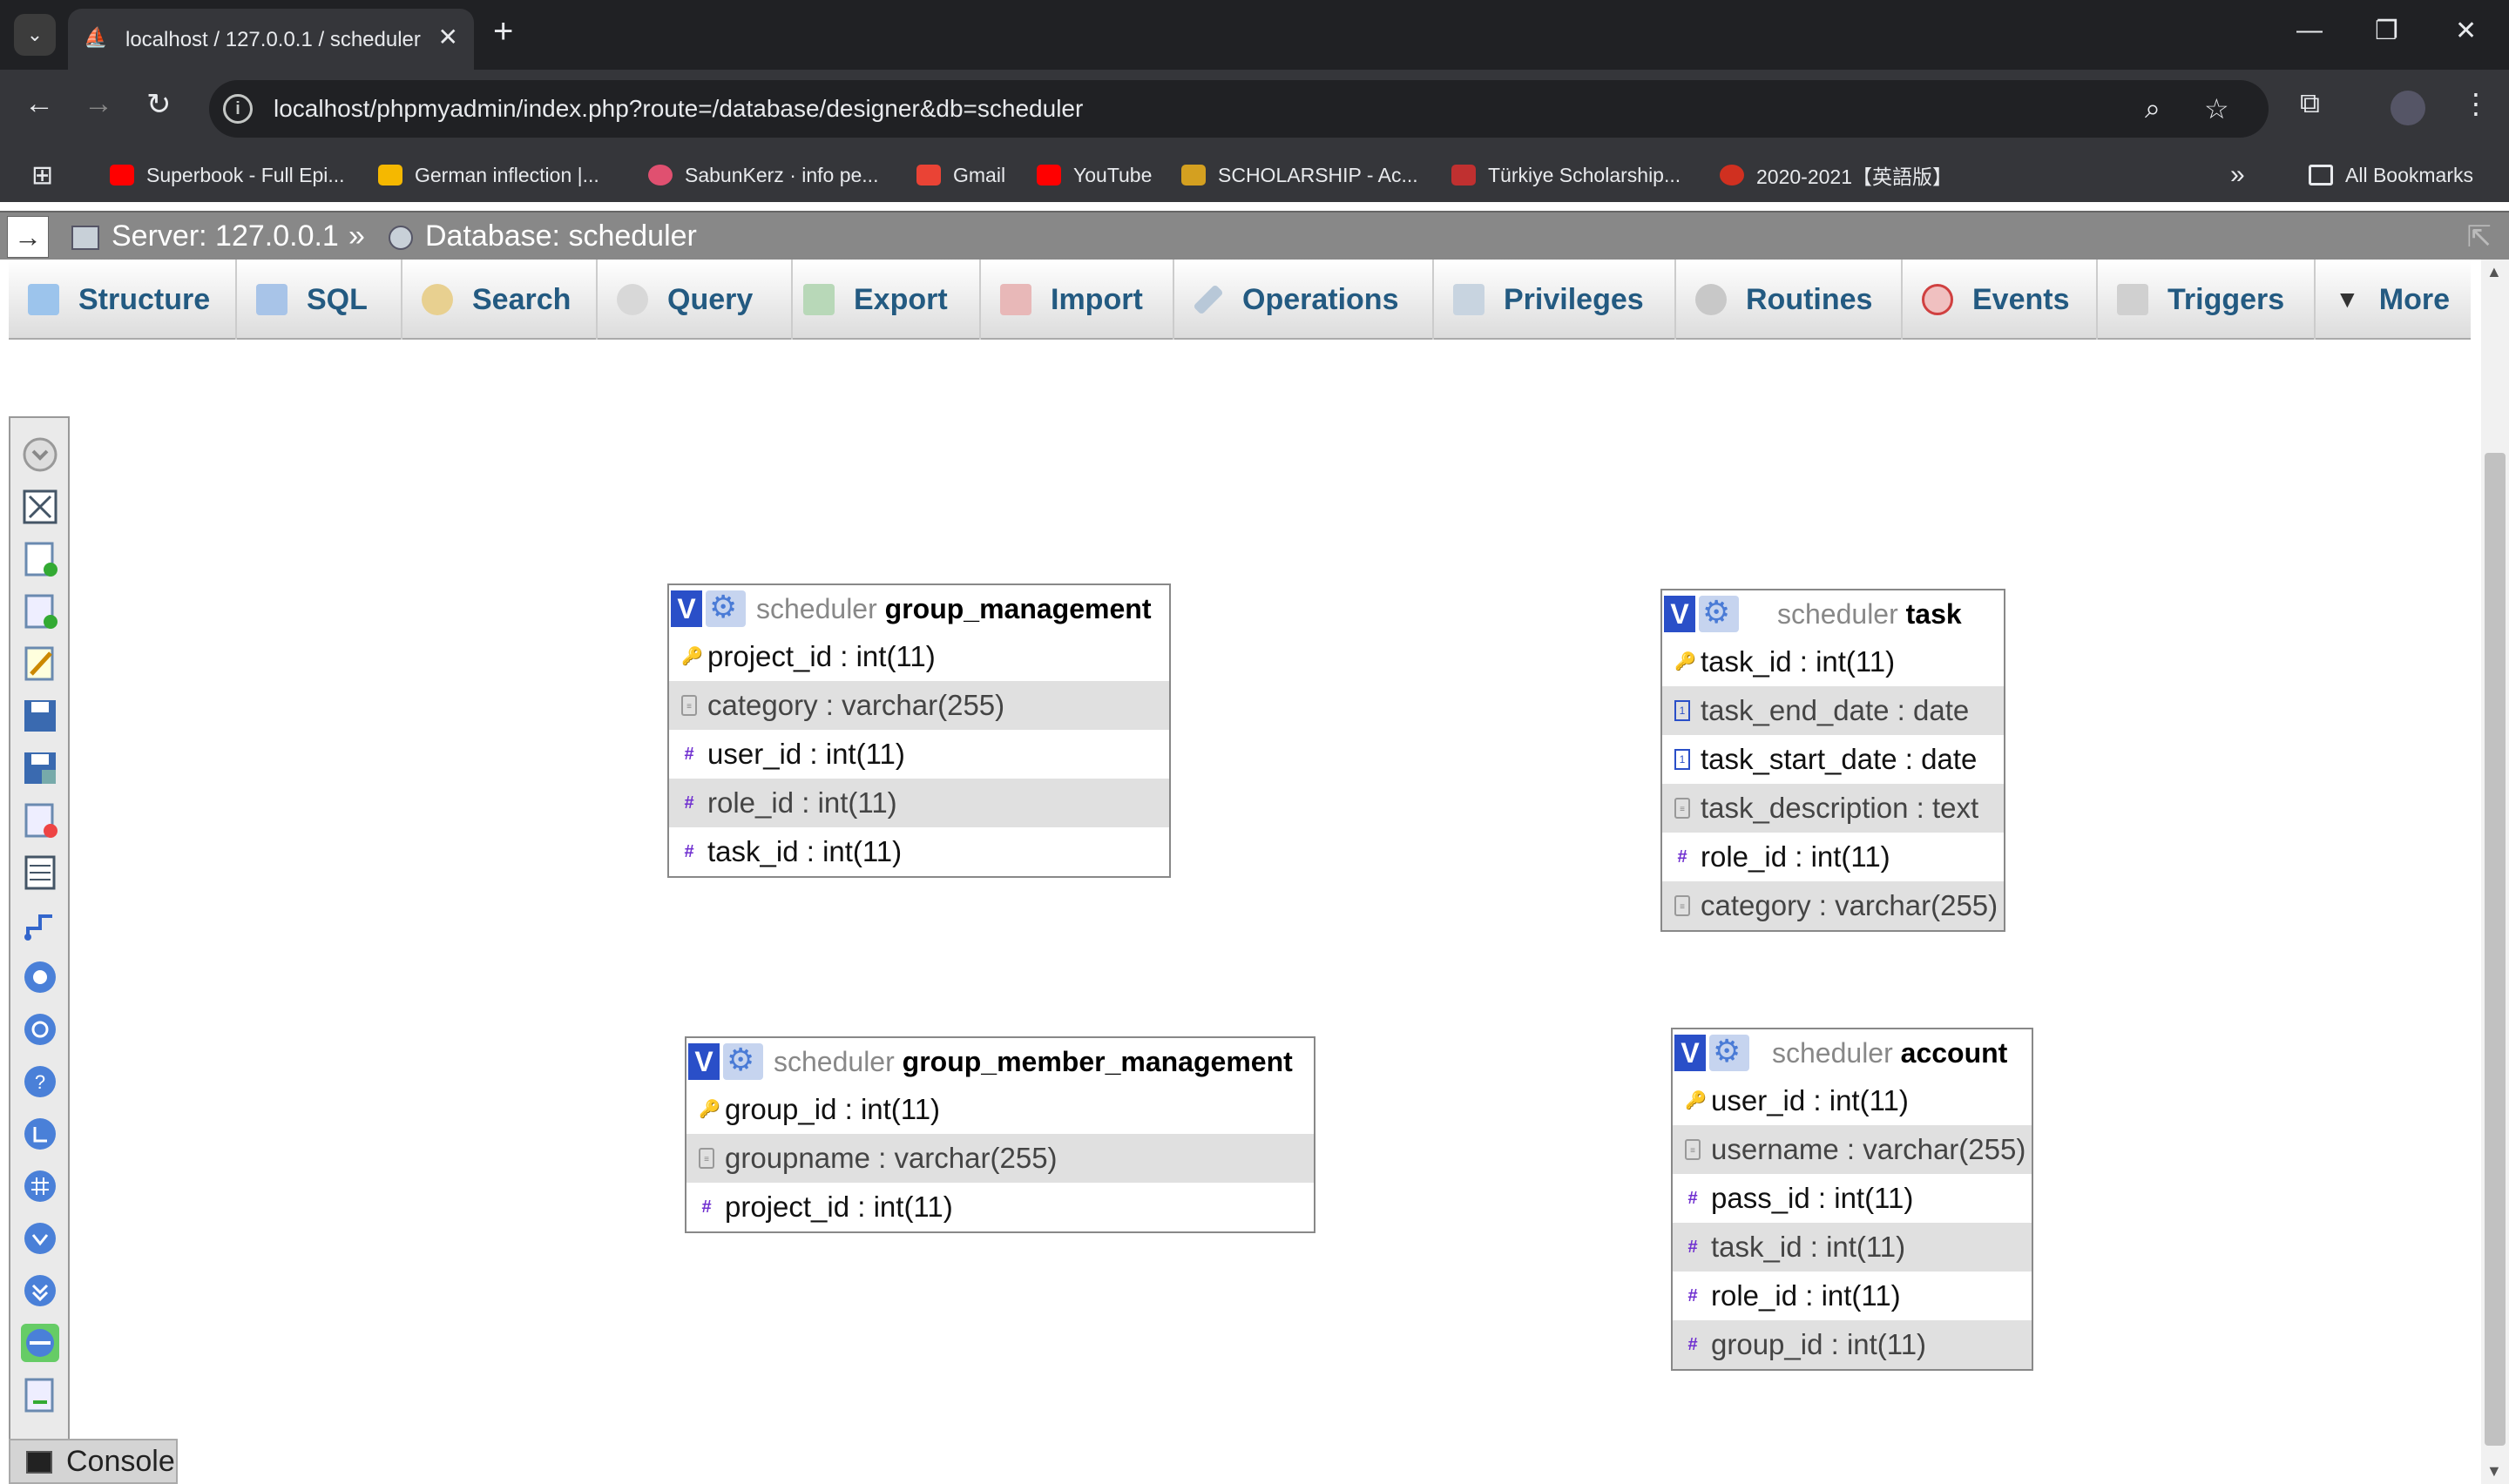 The width and height of the screenshot is (2509, 1484). I want to click on tab-import: Import, so click(1077, 300).